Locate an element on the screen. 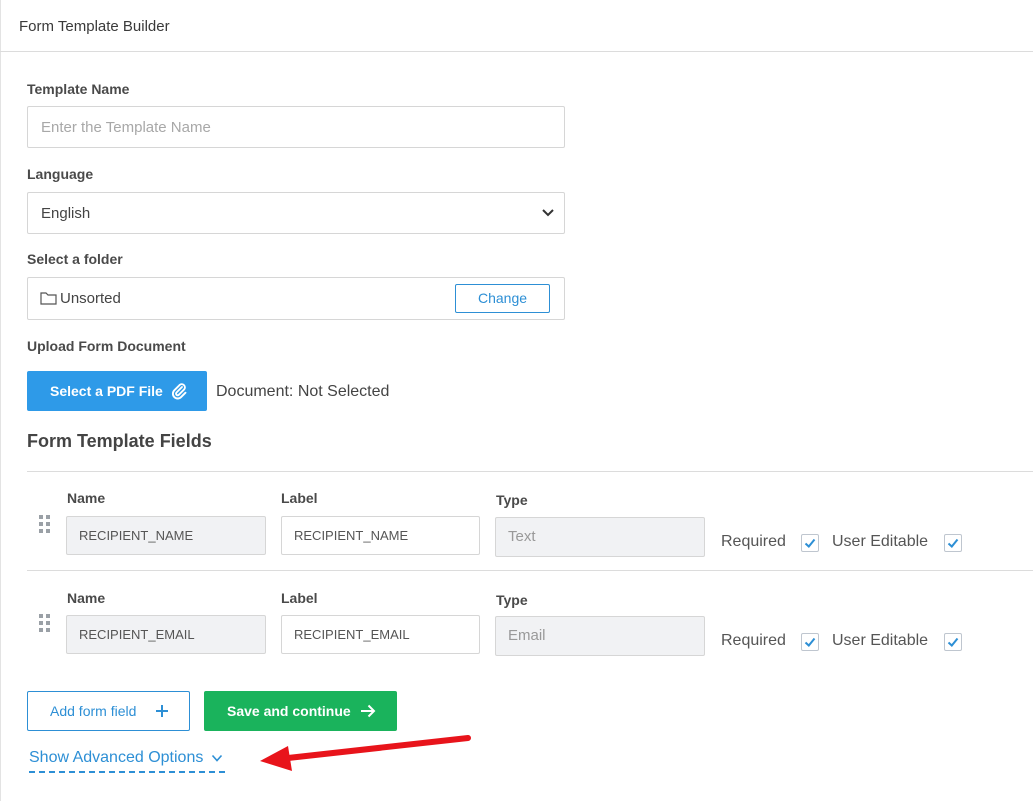 The image size is (1033, 801). folder-name: Unsorted is located at coordinates (90, 298).